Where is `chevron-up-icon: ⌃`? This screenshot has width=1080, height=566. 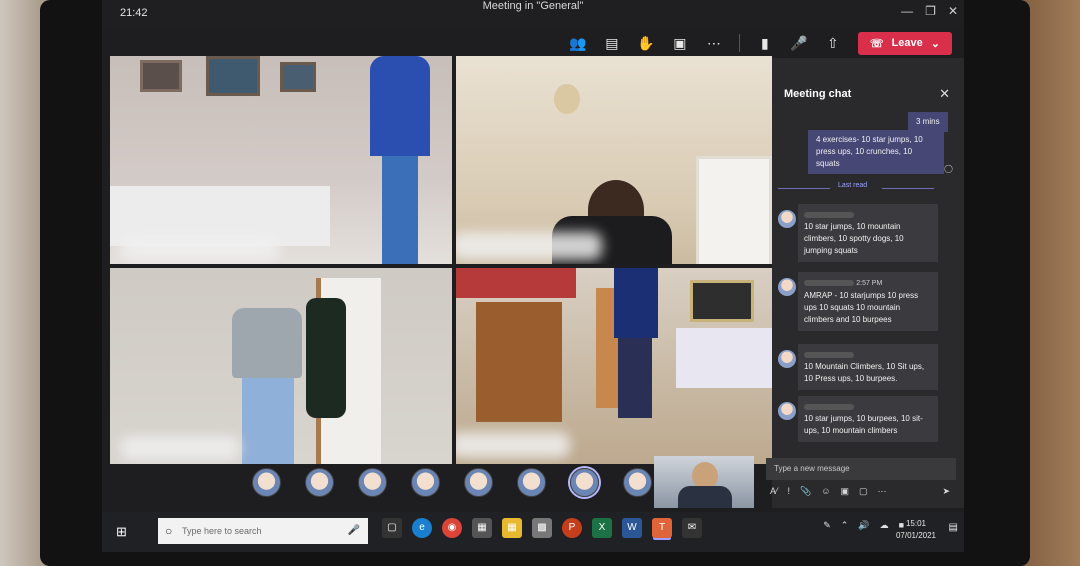 chevron-up-icon: ⌃ is located at coordinates (845, 525).